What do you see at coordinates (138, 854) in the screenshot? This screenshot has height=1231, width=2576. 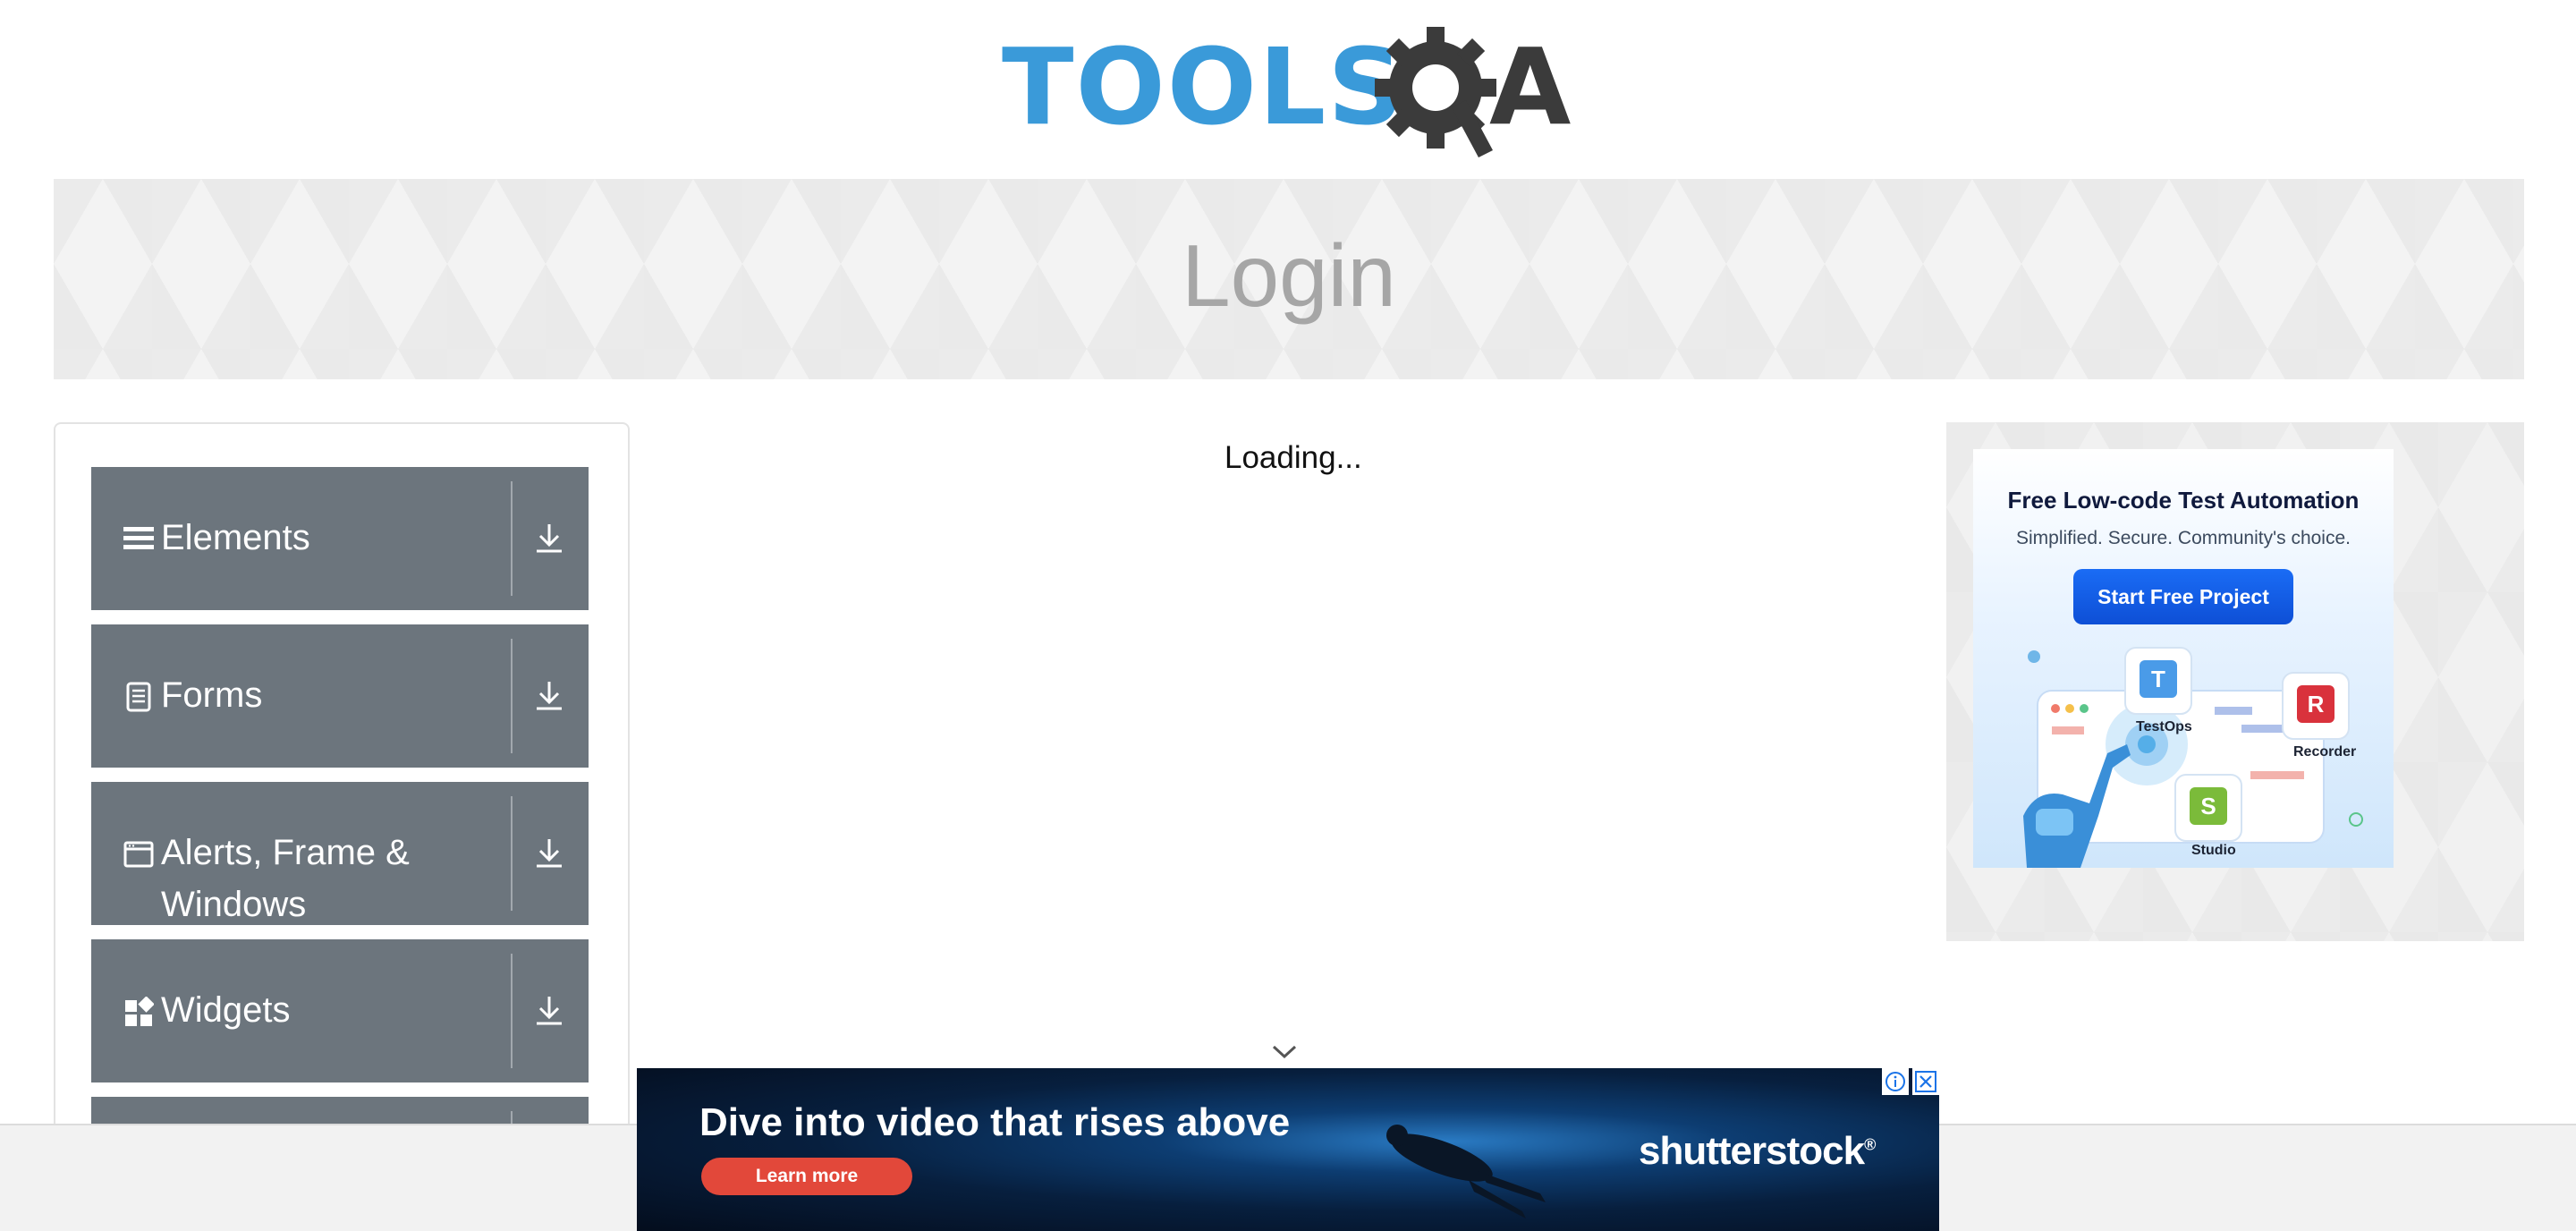 I see `window-icon` at bounding box center [138, 854].